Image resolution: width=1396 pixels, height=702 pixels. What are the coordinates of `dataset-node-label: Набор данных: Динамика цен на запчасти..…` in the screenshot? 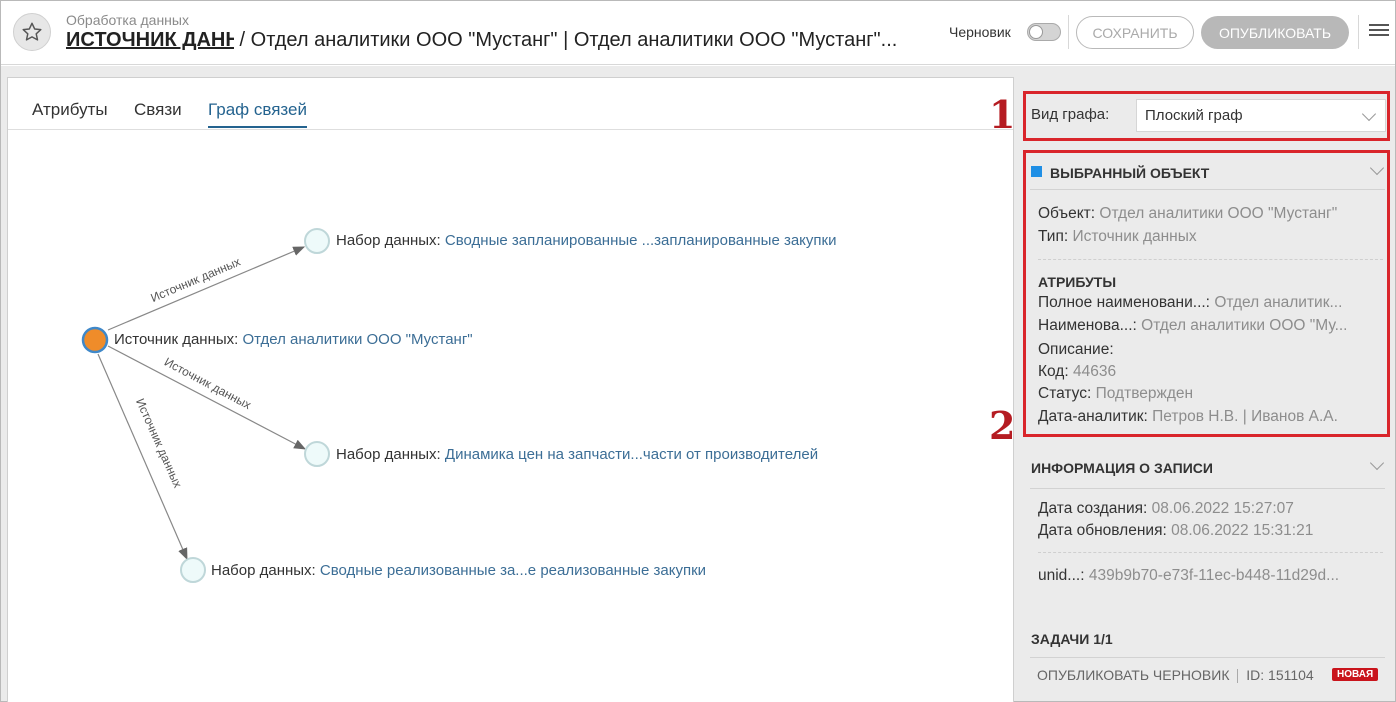 It's located at (577, 454).